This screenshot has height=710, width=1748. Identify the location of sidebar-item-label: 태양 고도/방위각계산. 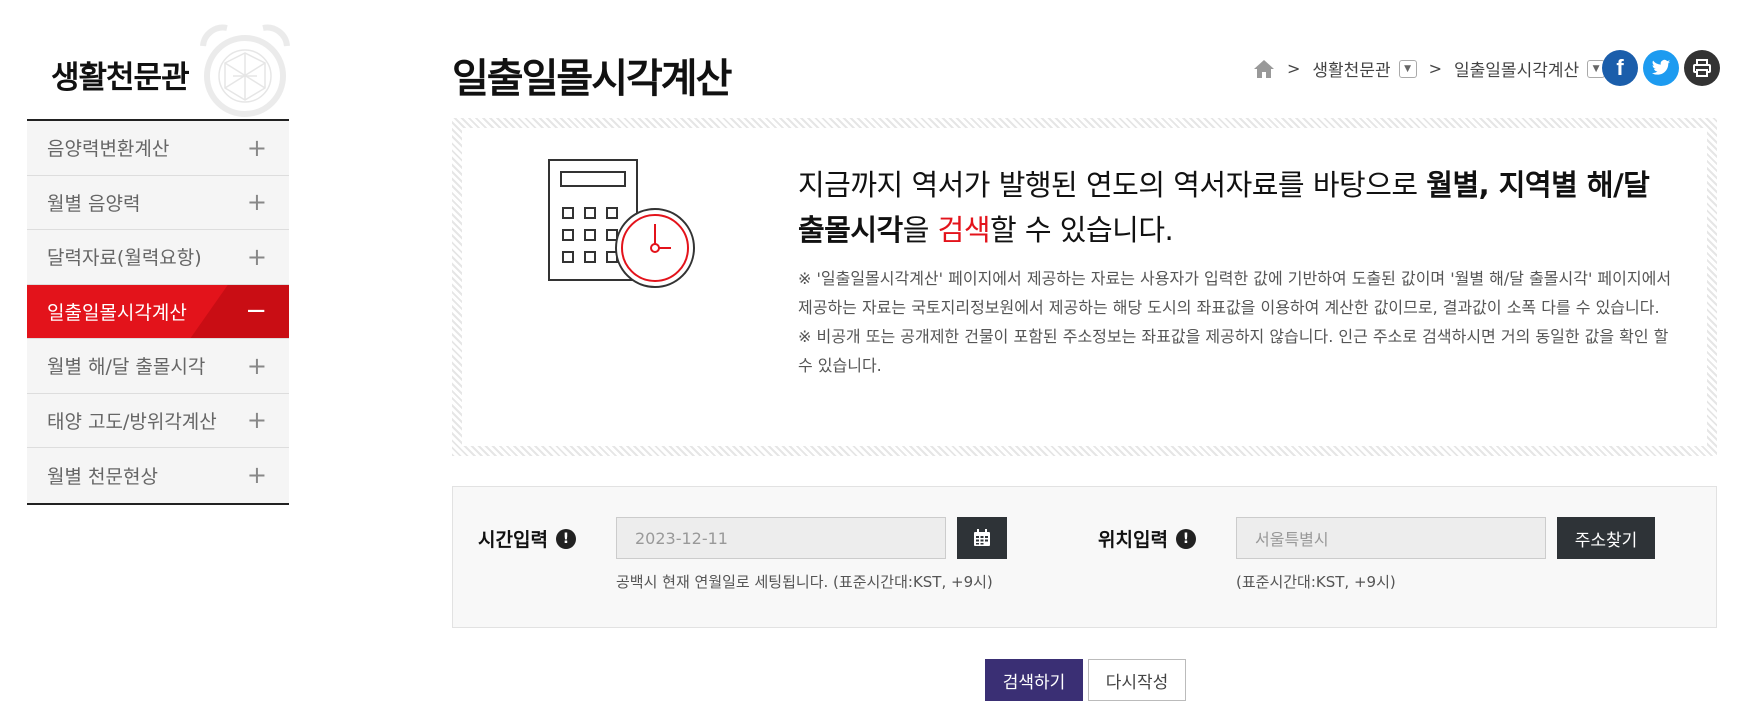
(132, 421).